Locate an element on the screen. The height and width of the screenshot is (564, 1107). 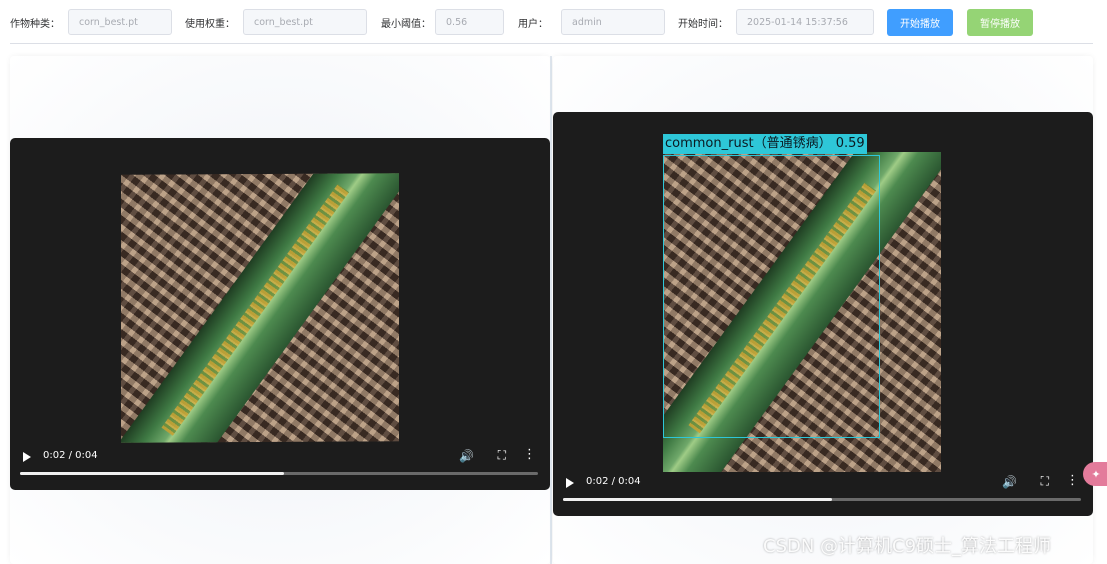
detection-bounding-box is located at coordinates (771, 296).